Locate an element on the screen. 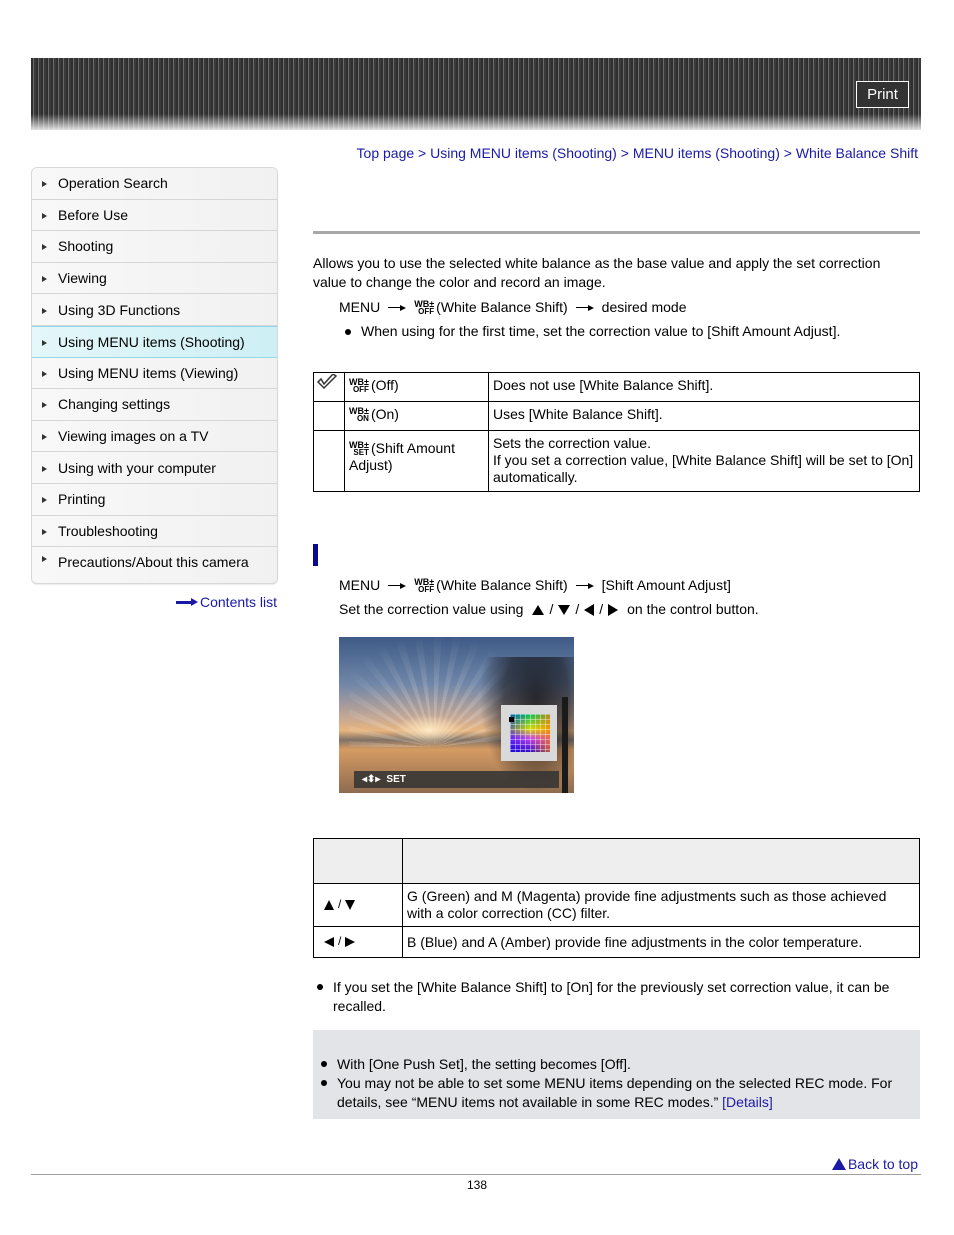  instruction-text: Set the correction value using is located at coordinates (431, 609).